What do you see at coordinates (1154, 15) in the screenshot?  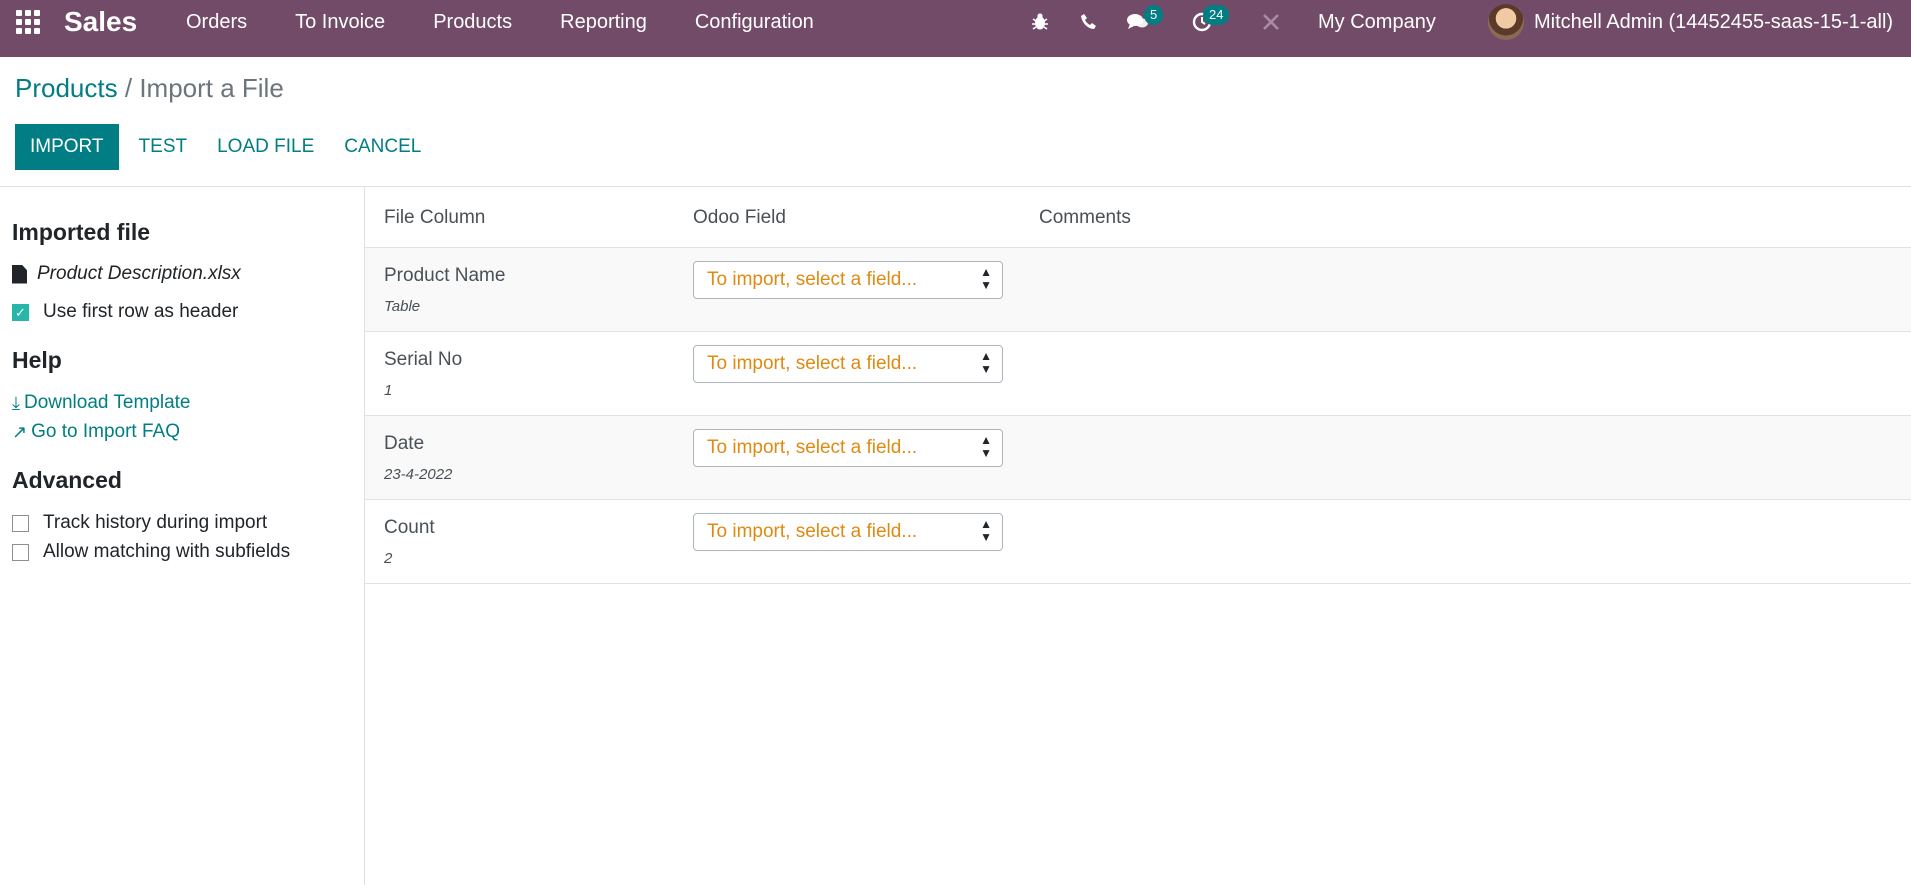 I see `messages-badge: 5` at bounding box center [1154, 15].